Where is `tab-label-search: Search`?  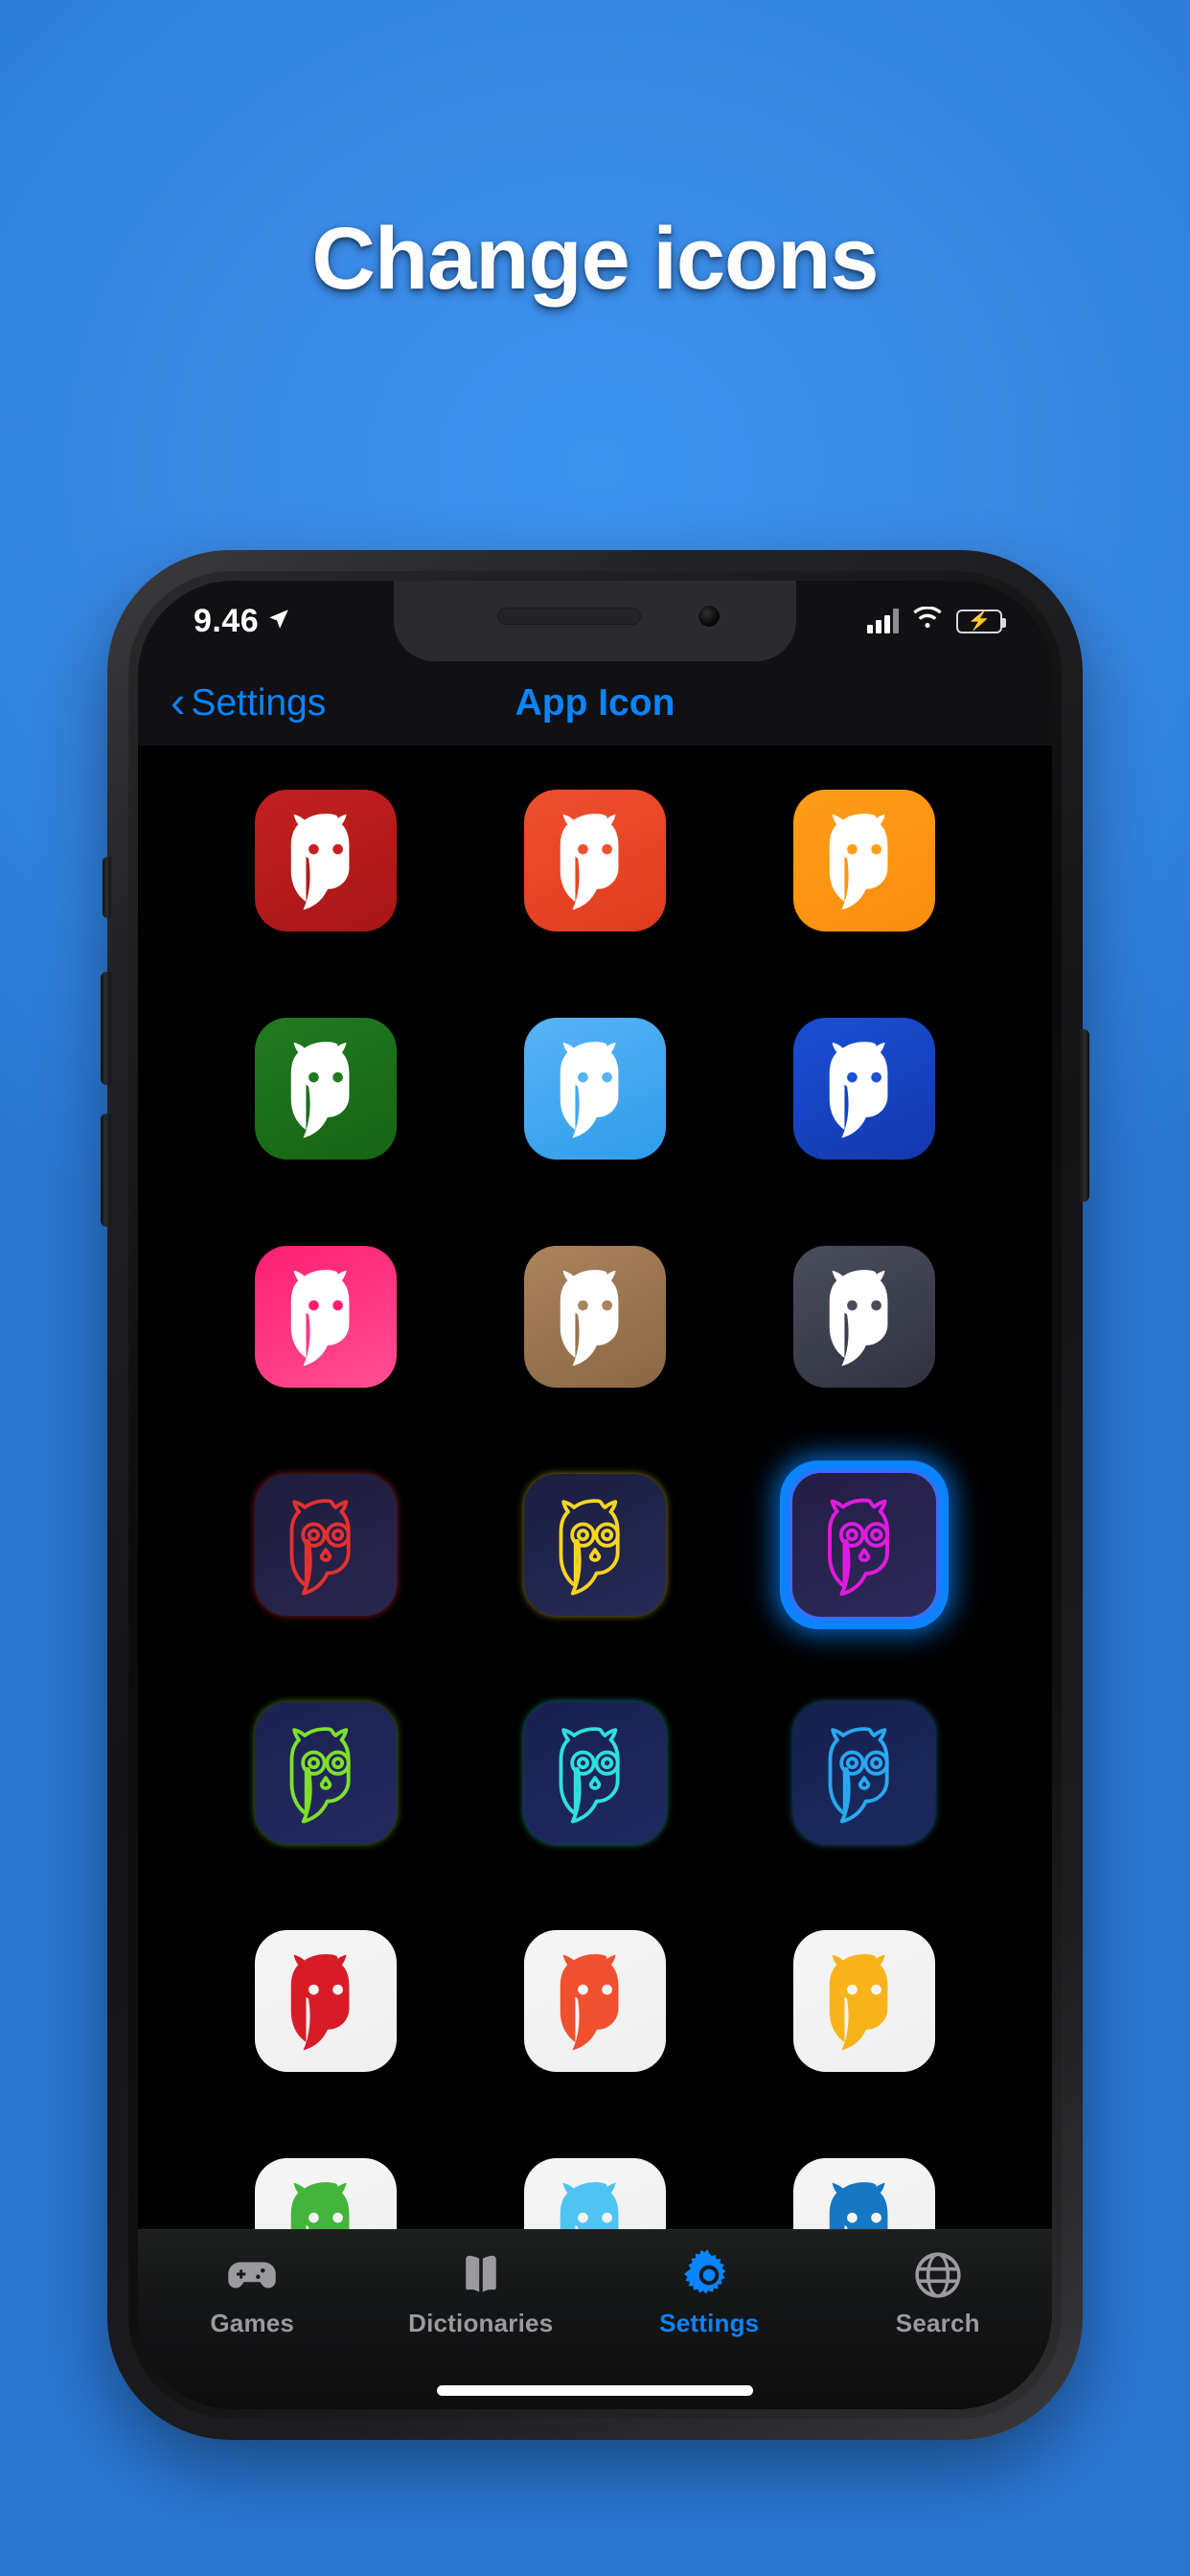 tab-label-search: Search is located at coordinates (937, 2323).